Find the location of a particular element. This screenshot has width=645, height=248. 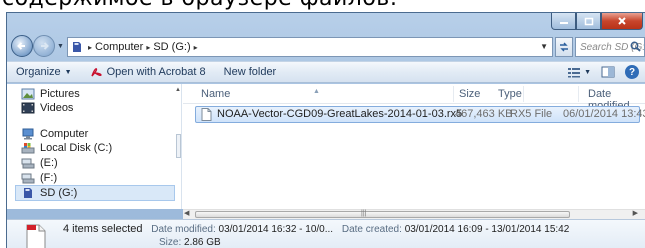

file-type: RX5 File is located at coordinates (531, 114).